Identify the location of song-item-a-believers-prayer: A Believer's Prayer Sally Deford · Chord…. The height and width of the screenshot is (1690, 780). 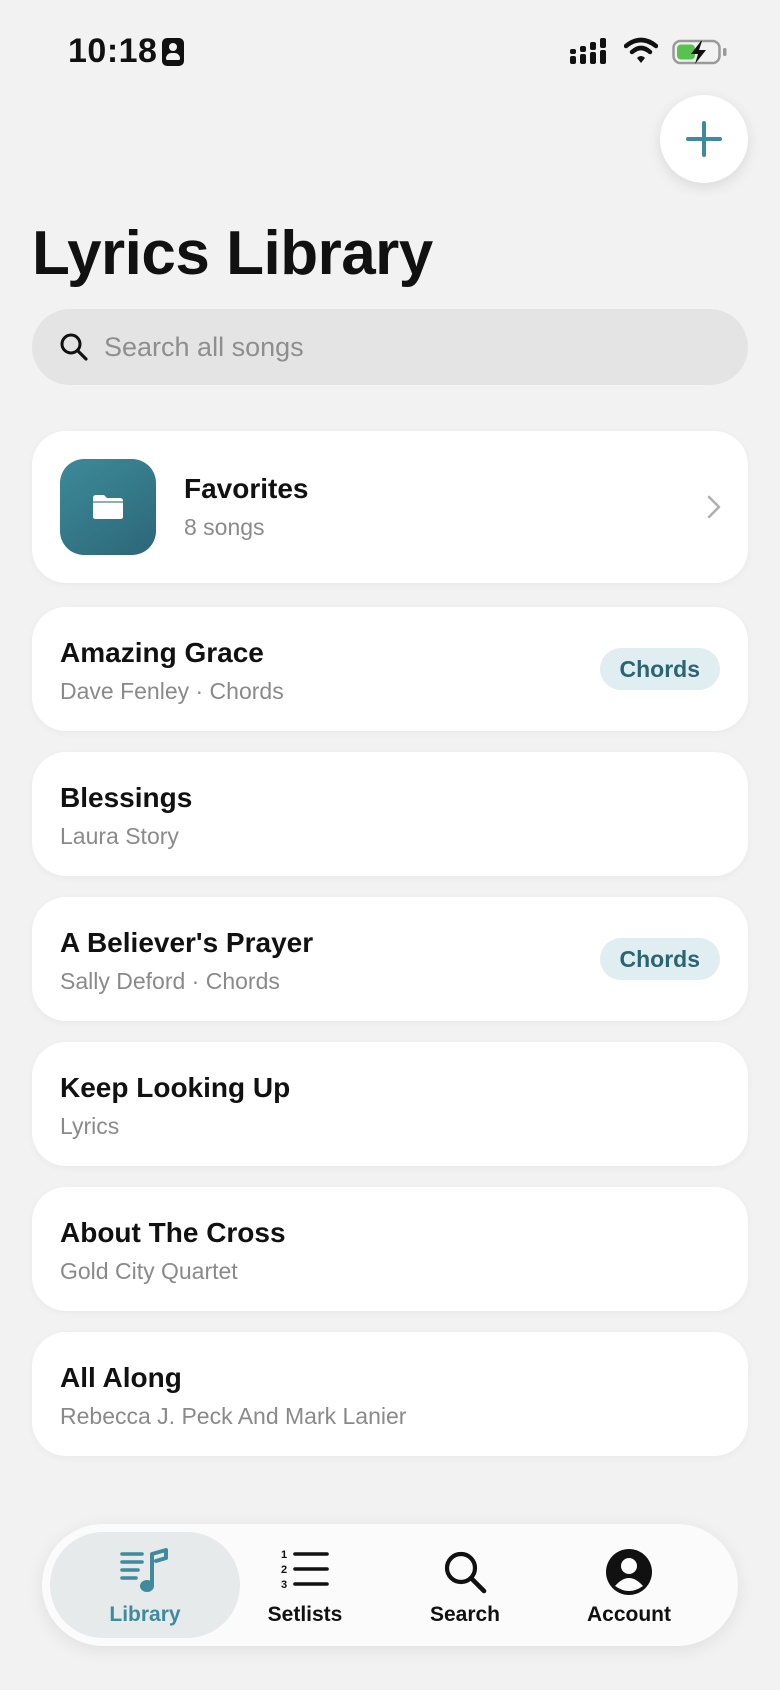
(390, 959).